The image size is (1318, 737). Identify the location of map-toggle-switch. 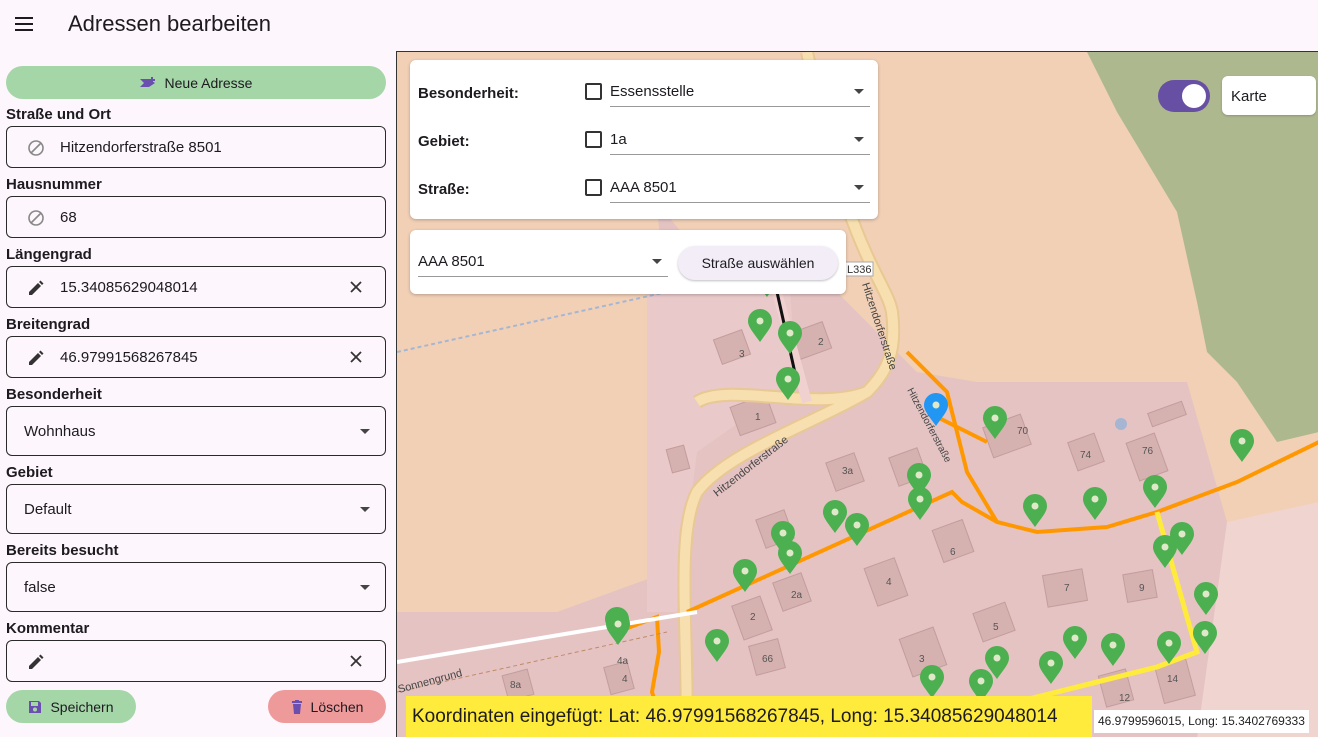
(1184, 96).